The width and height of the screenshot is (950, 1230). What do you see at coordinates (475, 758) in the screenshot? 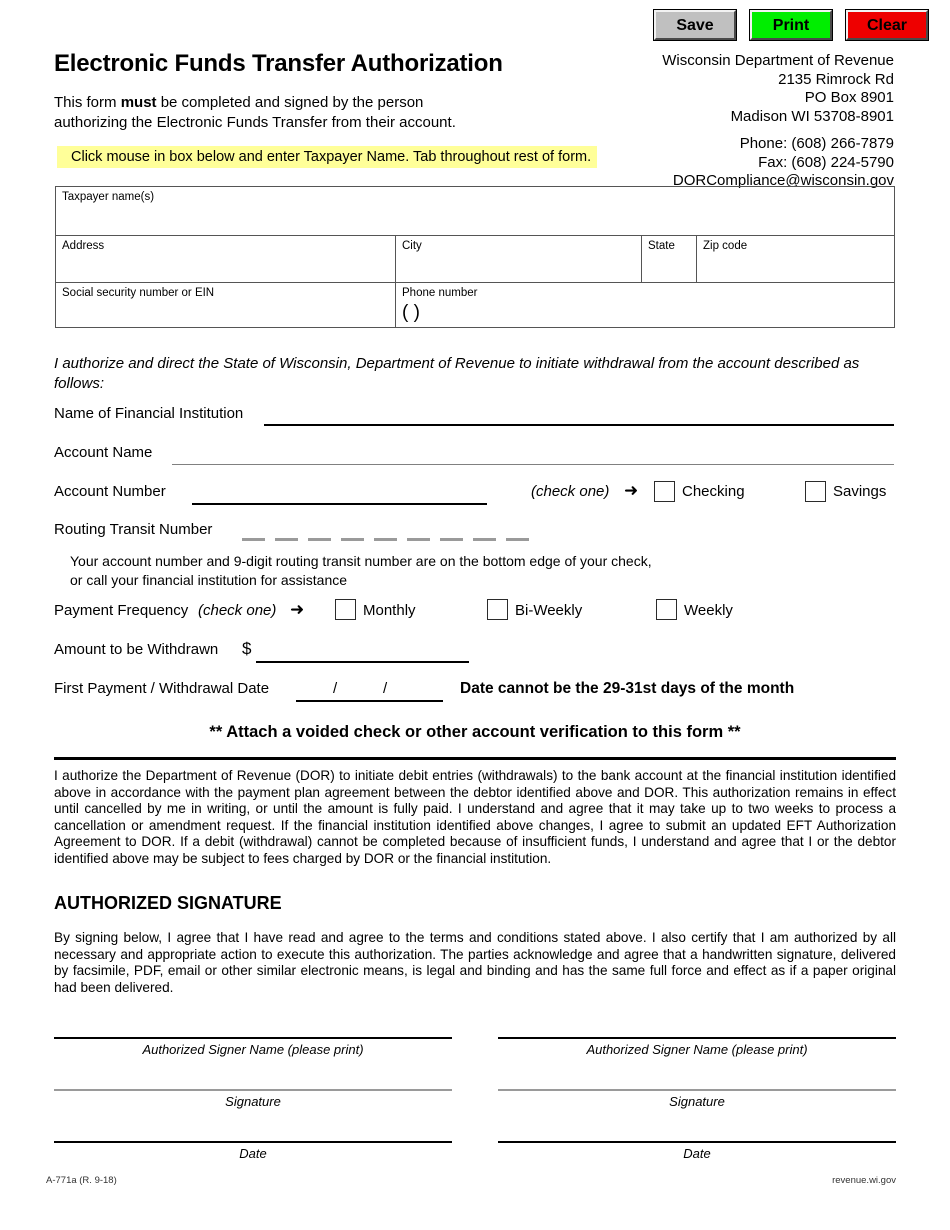
I see `section-divider` at bounding box center [475, 758].